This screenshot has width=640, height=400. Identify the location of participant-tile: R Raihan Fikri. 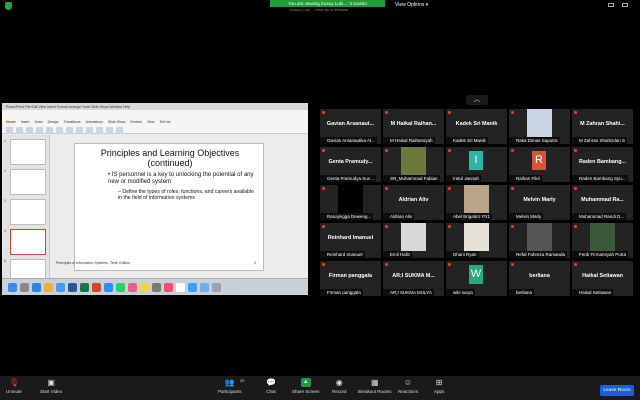
(539, 164).